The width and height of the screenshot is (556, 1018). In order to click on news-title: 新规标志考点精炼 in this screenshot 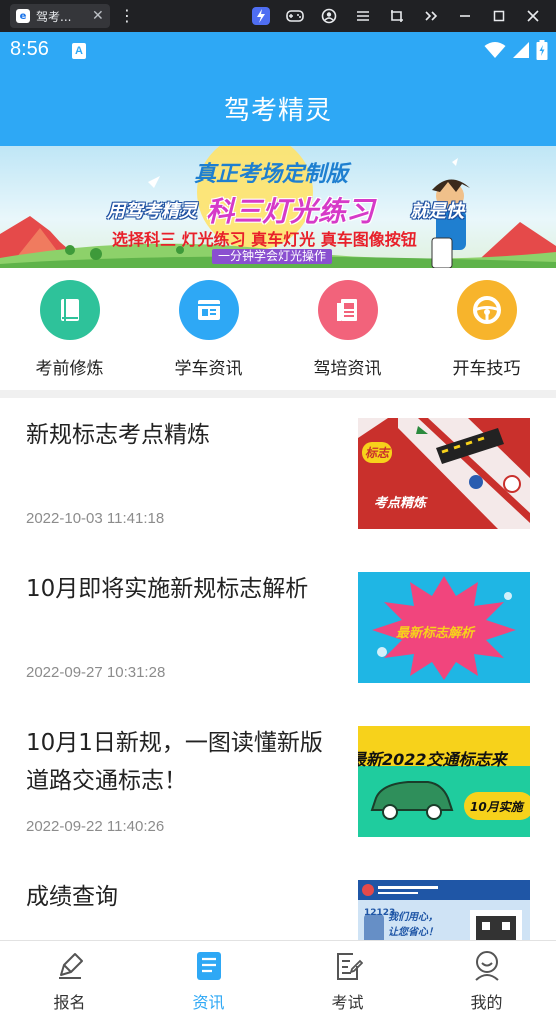, I will do `click(118, 435)`.